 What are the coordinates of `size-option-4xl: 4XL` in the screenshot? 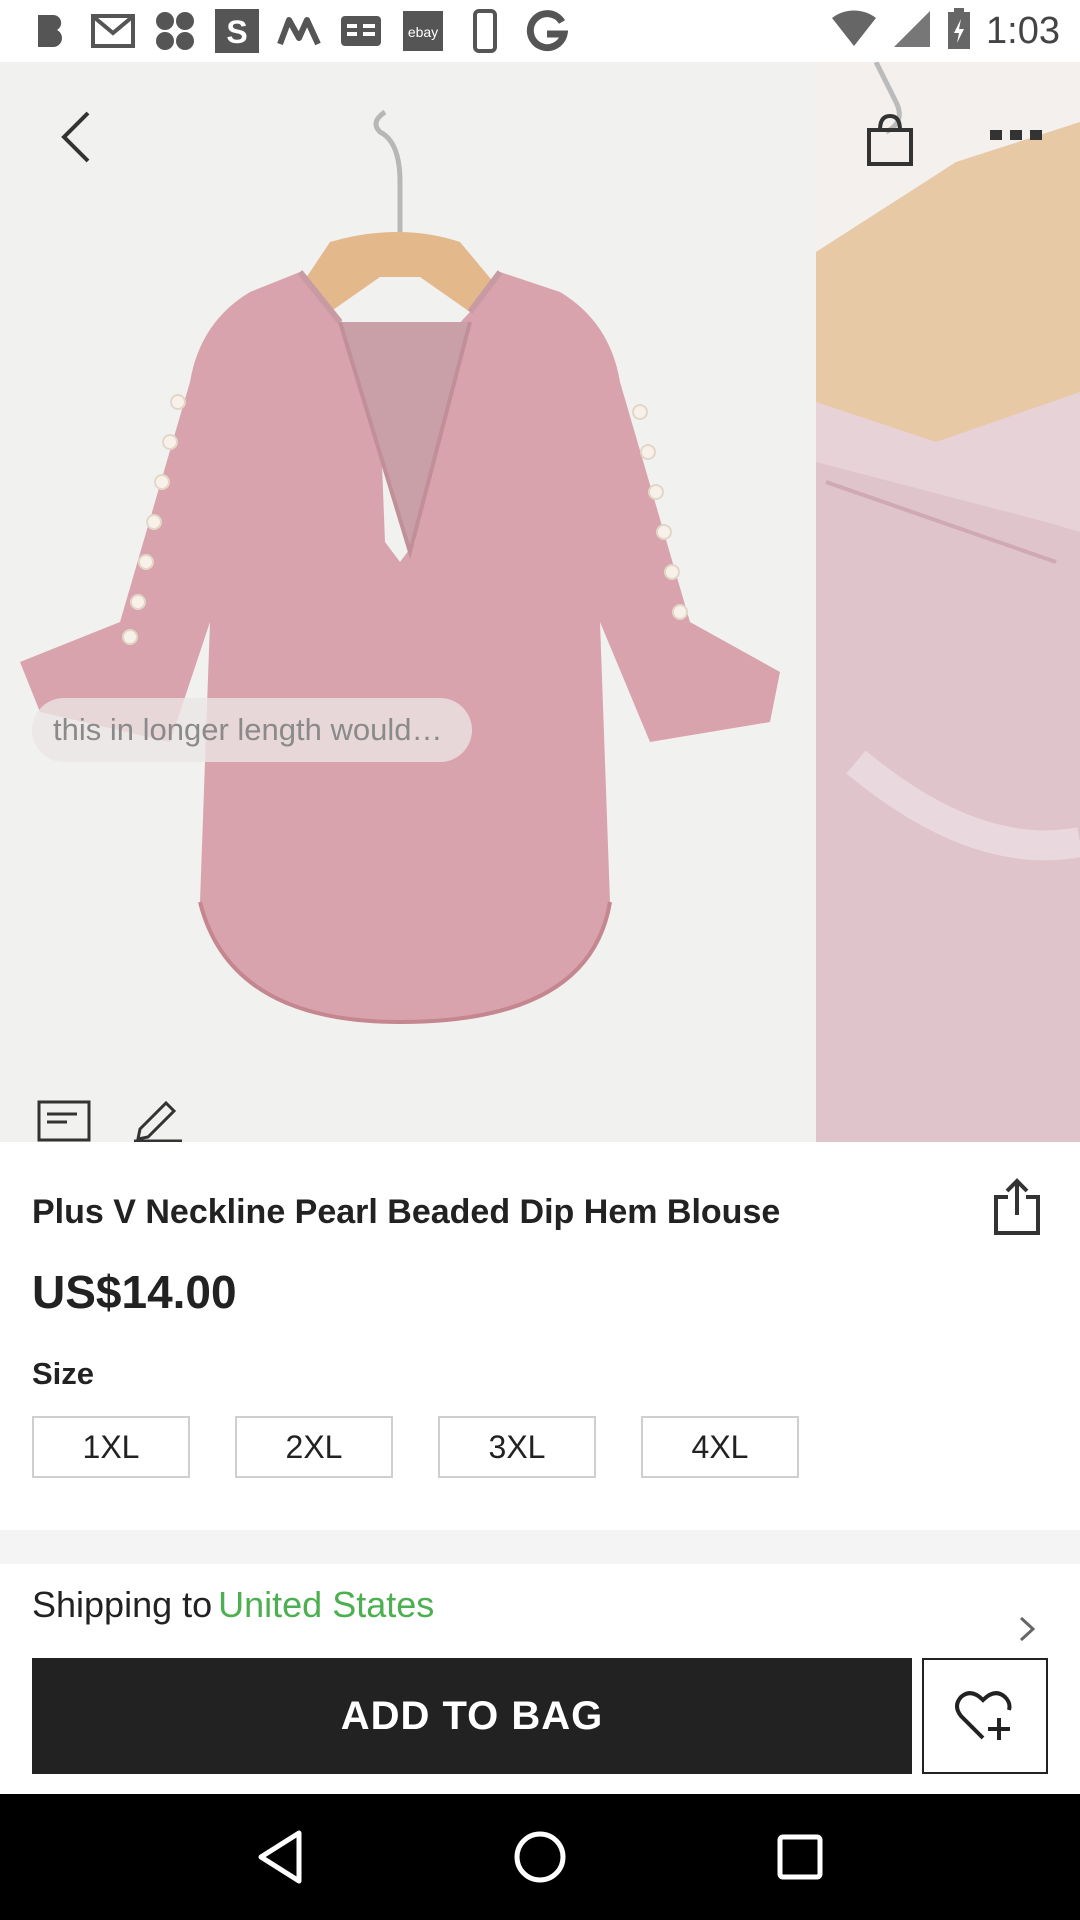 It's located at (720, 1447).